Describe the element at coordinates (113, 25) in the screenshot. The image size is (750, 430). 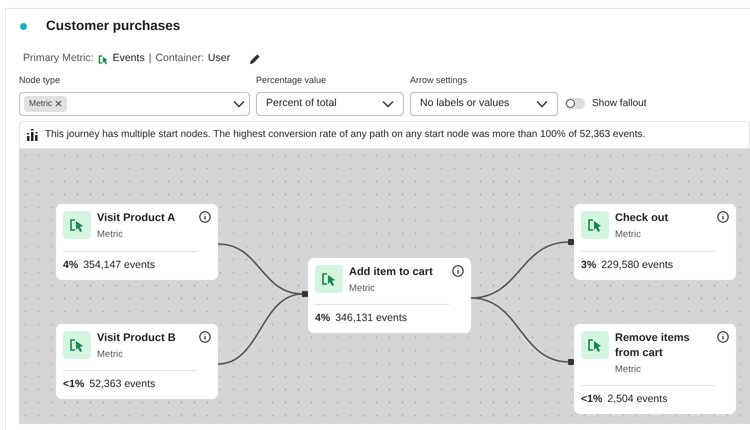
I see `panel-title: Customer purchases` at that location.